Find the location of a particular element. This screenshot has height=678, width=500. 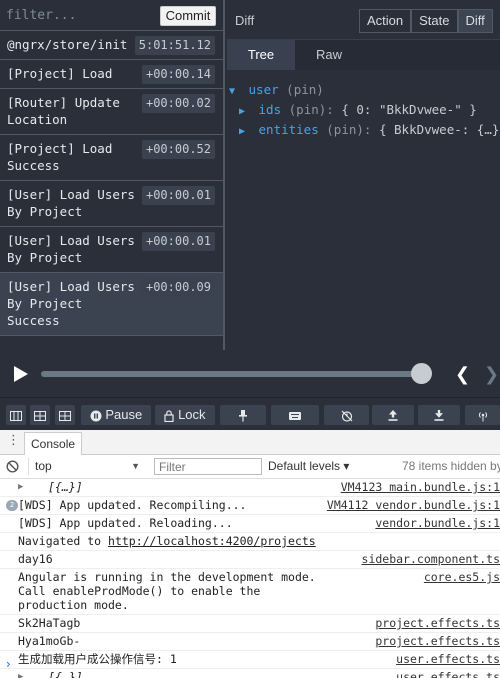

lock-button: Lock is located at coordinates (185, 415).